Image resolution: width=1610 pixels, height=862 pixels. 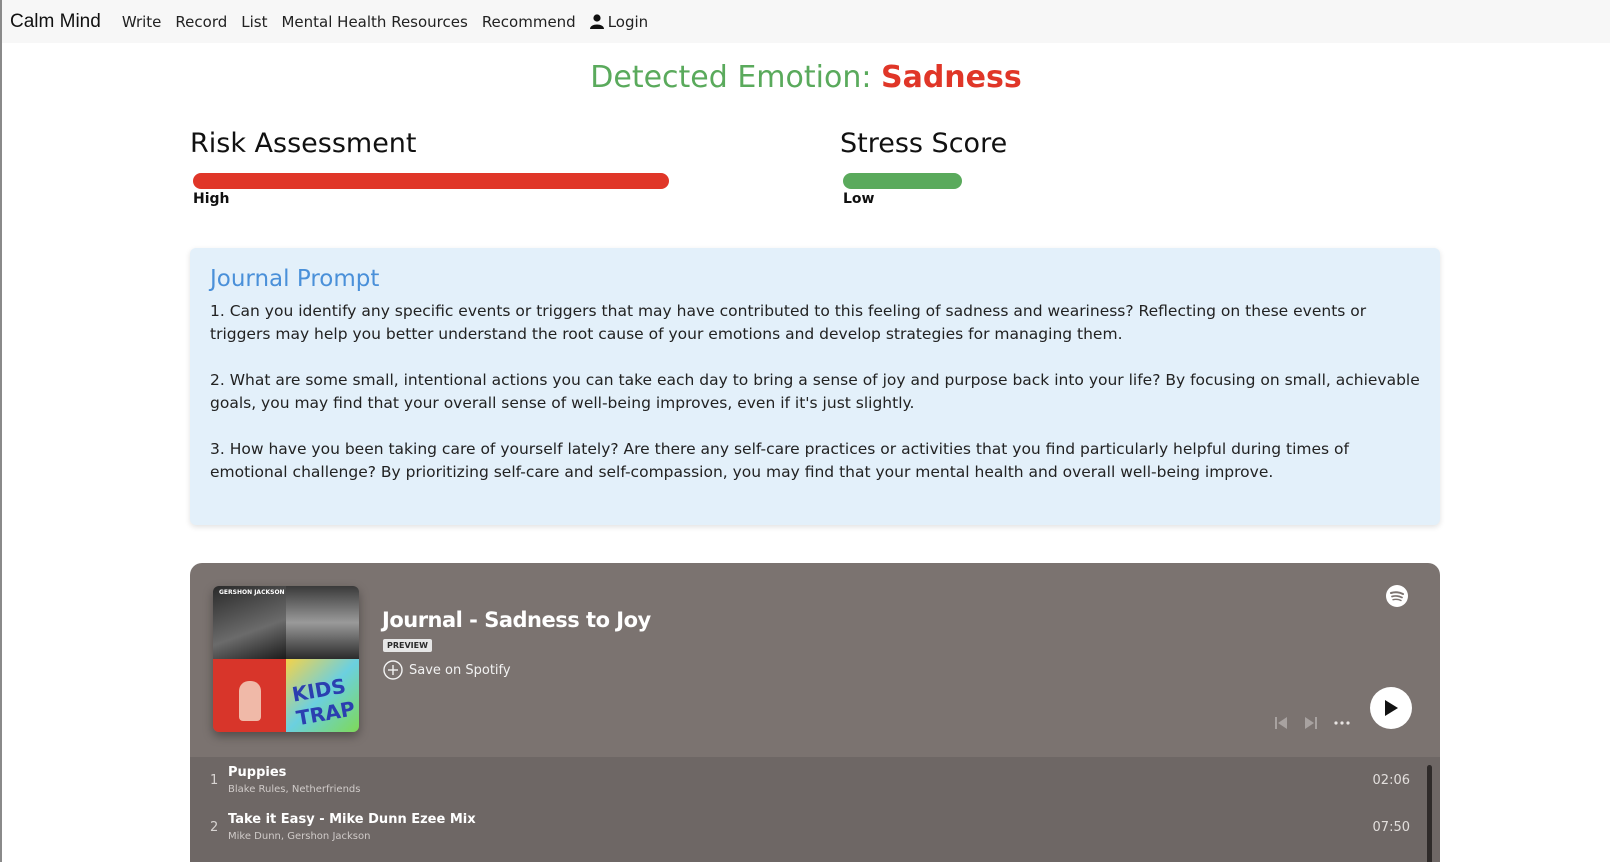 I want to click on track-name: Take it Easy - Mike Dunn Ezee Mix, so click(x=352, y=819).